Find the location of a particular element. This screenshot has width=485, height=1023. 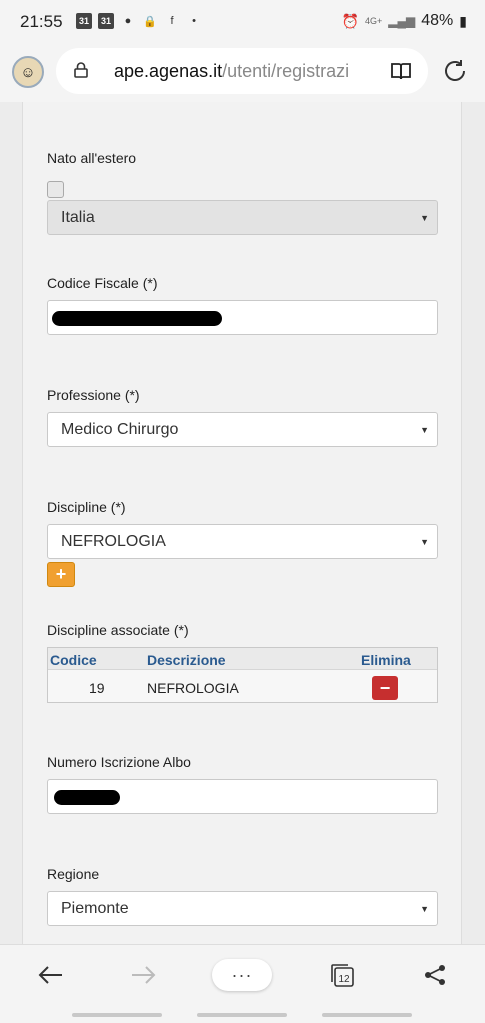

back-arrow-icon is located at coordinates (51, 975).